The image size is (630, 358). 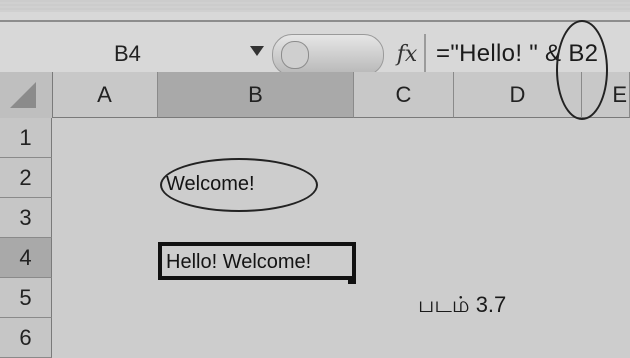 What do you see at coordinates (26, 138) in the screenshot?
I see `row-header-1: 1` at bounding box center [26, 138].